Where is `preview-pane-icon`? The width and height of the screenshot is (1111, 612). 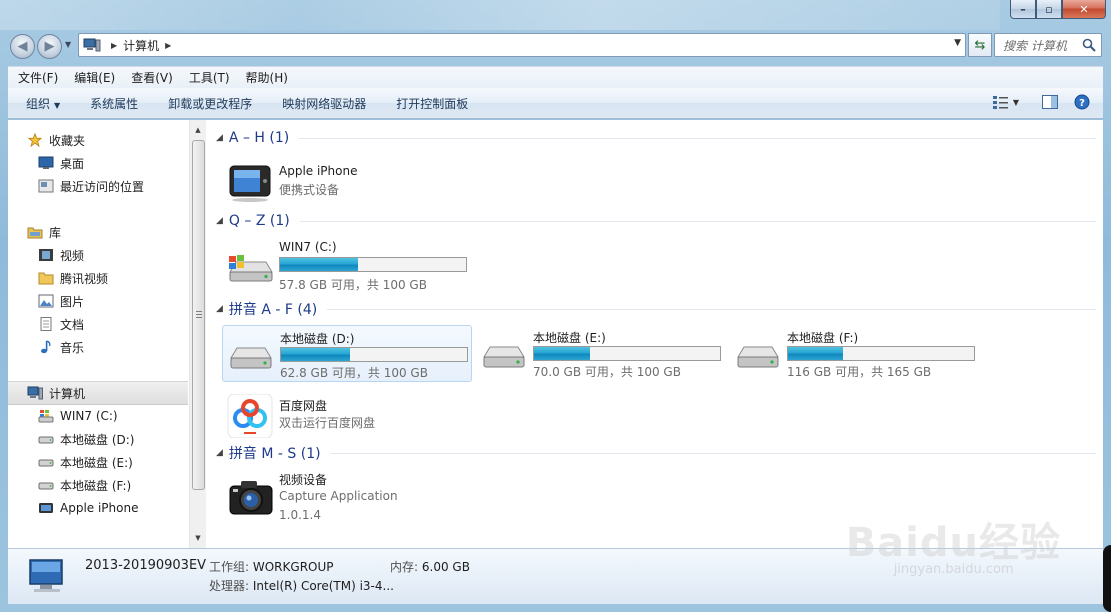 preview-pane-icon is located at coordinates (1050, 102).